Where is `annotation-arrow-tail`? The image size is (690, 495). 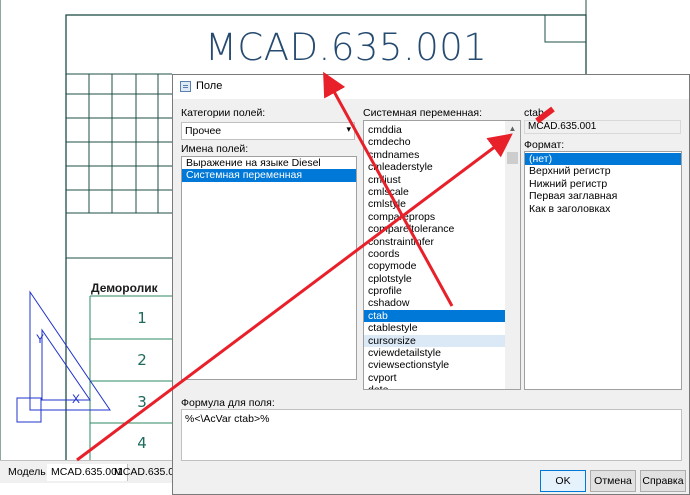
annotation-arrow-tail is located at coordinates (545, 115).